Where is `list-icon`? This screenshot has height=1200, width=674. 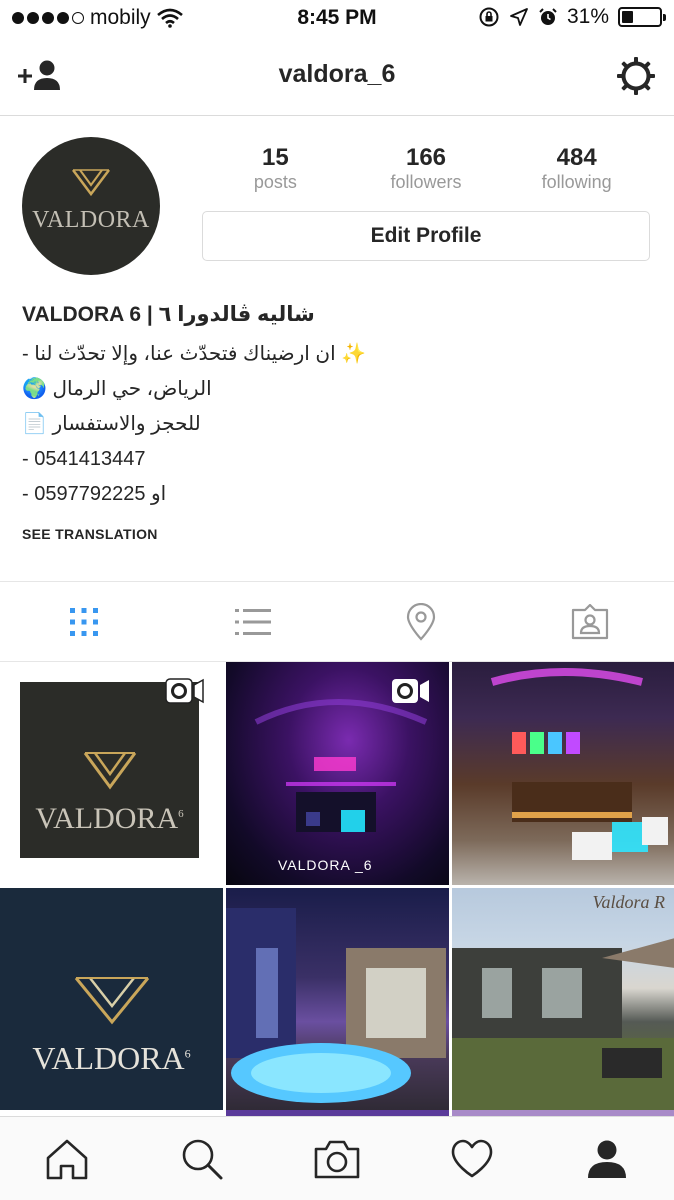
list-icon is located at coordinates (252, 621).